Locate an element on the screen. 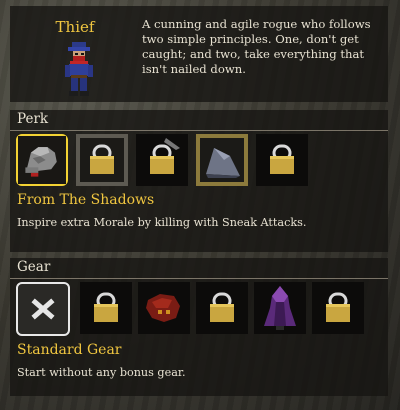  gear-slot-red-beast is located at coordinates (164, 308).